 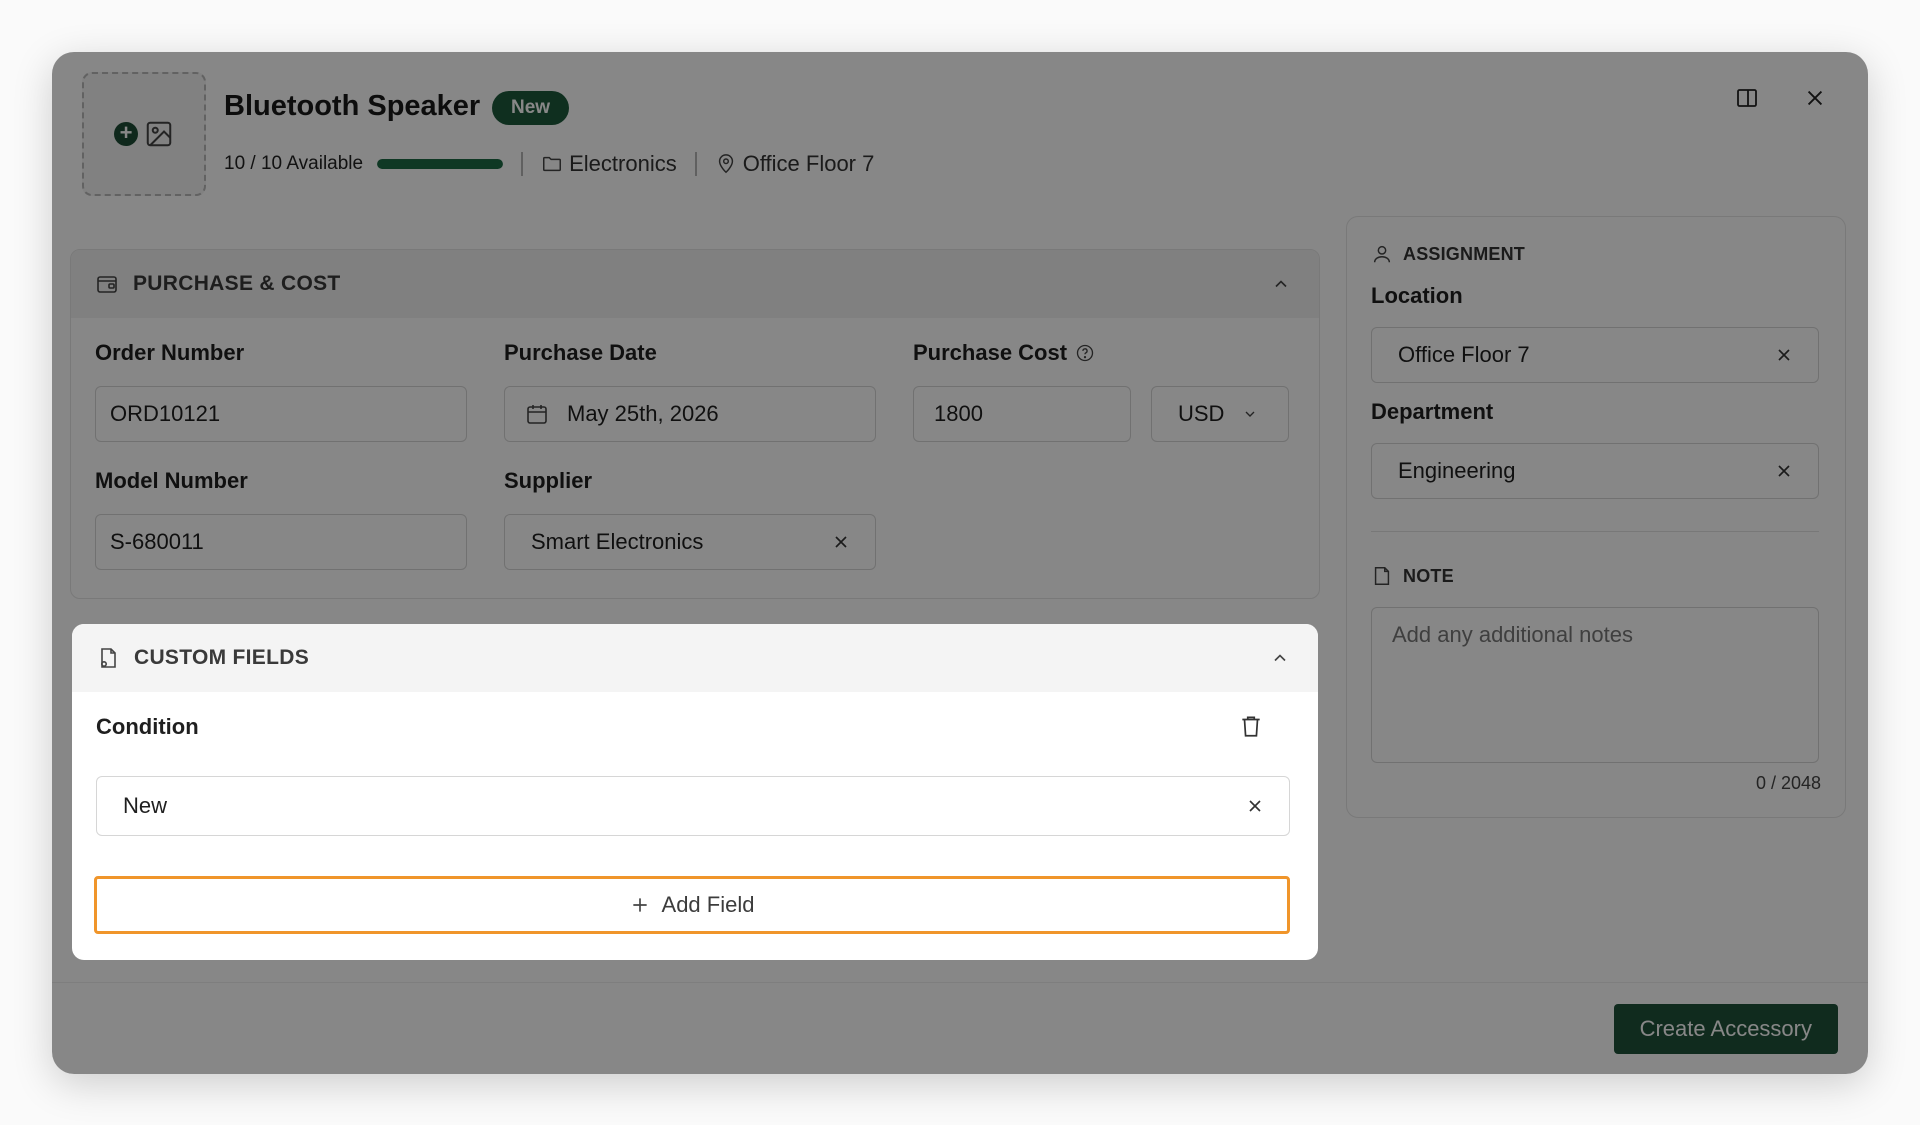 What do you see at coordinates (960, 1028) in the screenshot?
I see `modal-footer: Create Accessory` at bounding box center [960, 1028].